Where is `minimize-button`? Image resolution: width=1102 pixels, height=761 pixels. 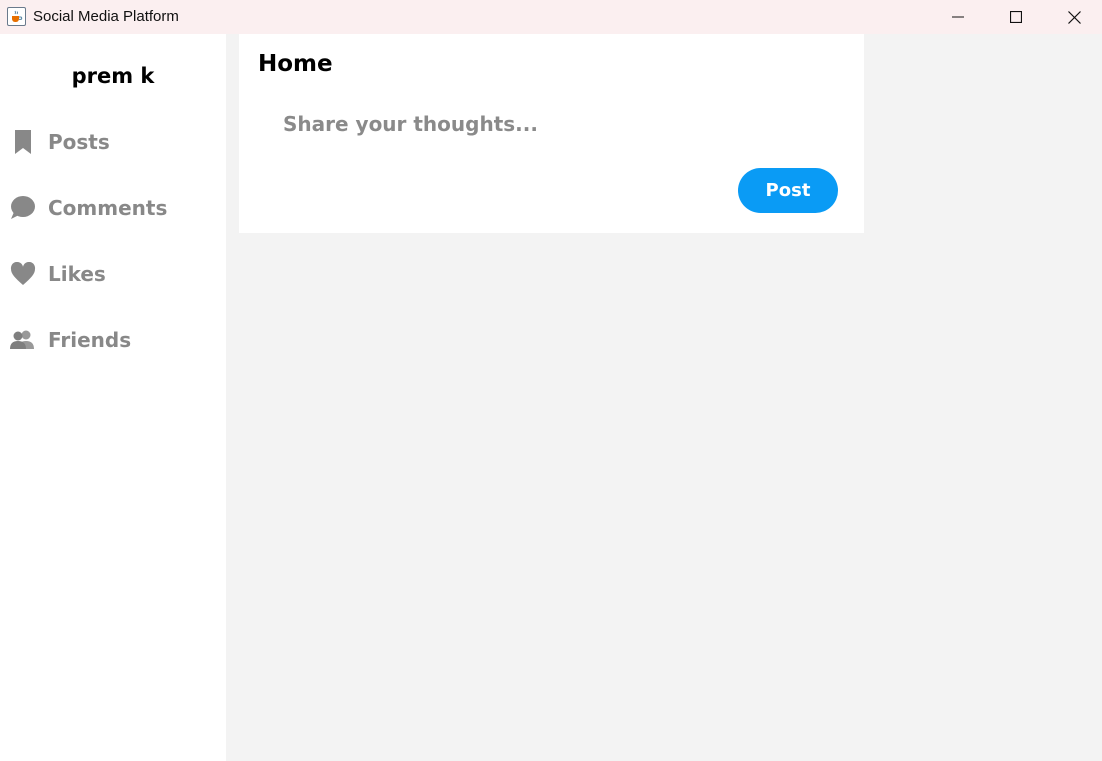 minimize-button is located at coordinates (958, 17).